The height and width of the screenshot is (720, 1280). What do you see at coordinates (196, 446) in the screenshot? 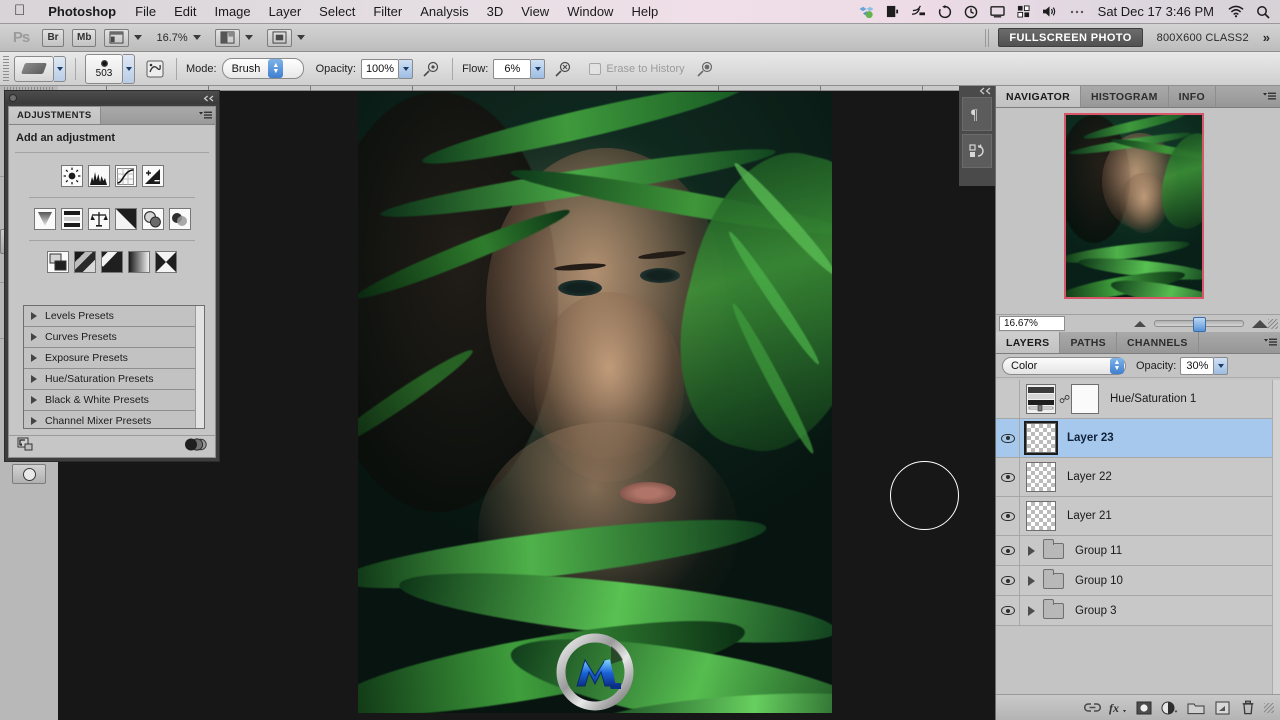
I see `toggle-layer-visibility-icon` at bounding box center [196, 446].